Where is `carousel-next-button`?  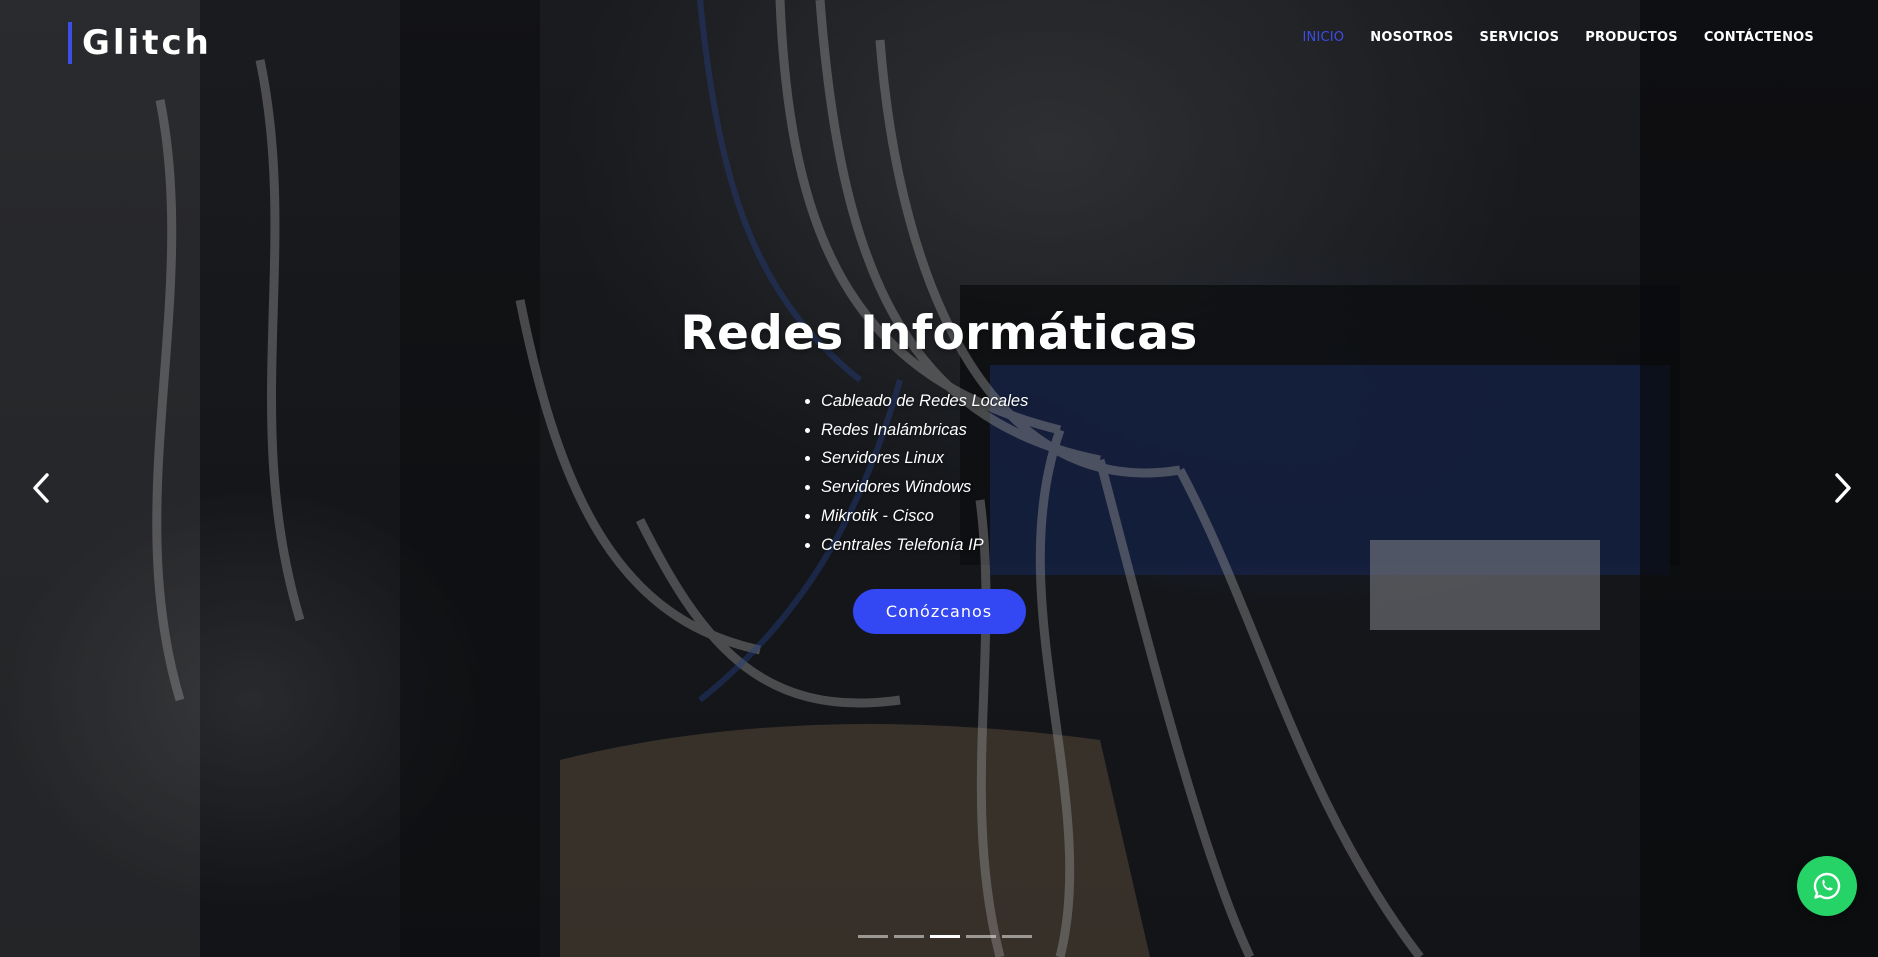 carousel-next-button is located at coordinates (1843, 488).